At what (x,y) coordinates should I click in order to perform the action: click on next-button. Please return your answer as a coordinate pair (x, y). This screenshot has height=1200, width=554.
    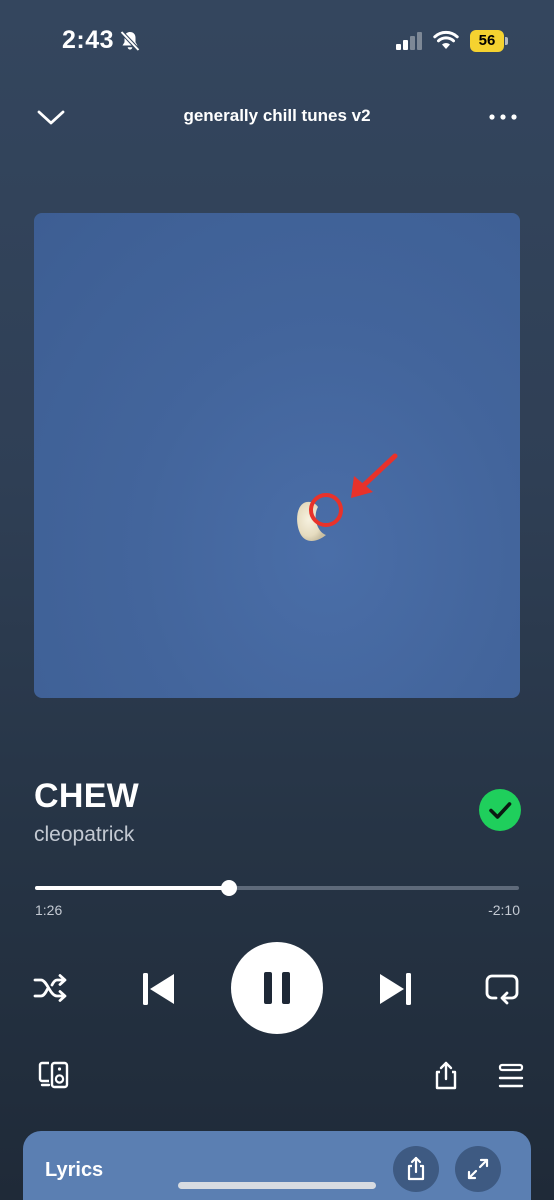
    Looking at the image, I should click on (395, 989).